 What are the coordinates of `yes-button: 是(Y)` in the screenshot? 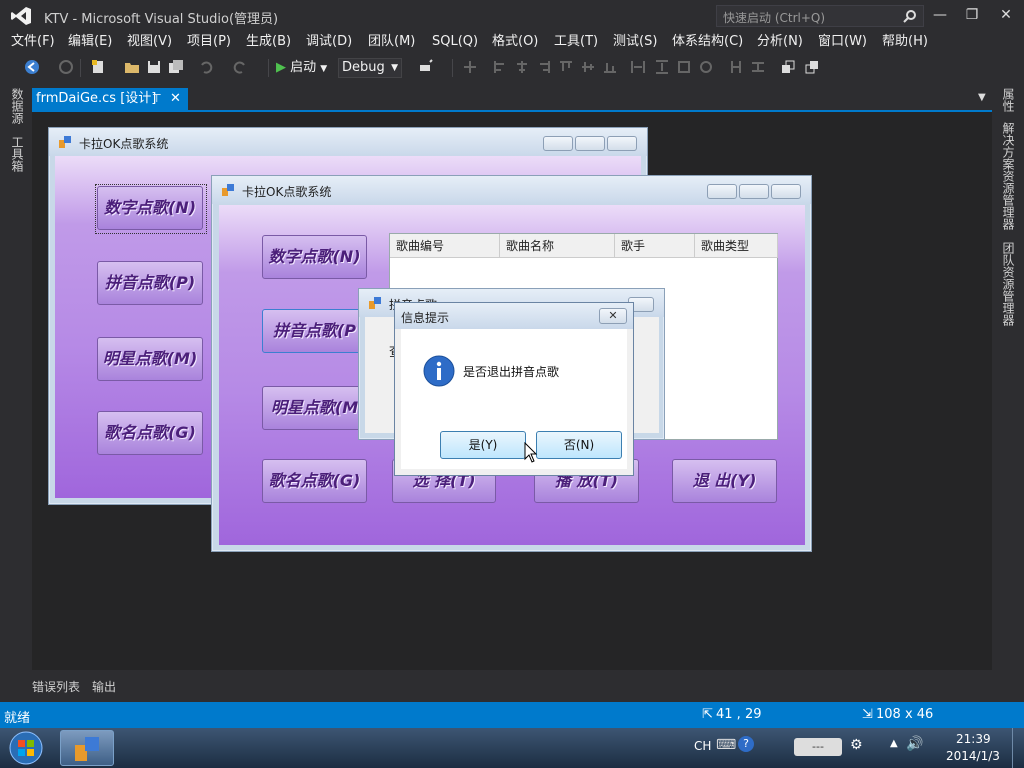 It's located at (483, 445).